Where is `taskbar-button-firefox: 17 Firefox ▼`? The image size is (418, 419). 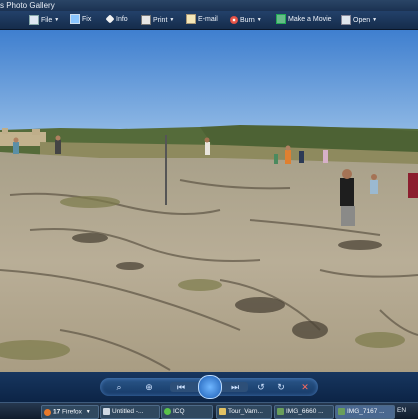
taskbar-button-firefox: 17 Firefox ▼ is located at coordinates (70, 412).